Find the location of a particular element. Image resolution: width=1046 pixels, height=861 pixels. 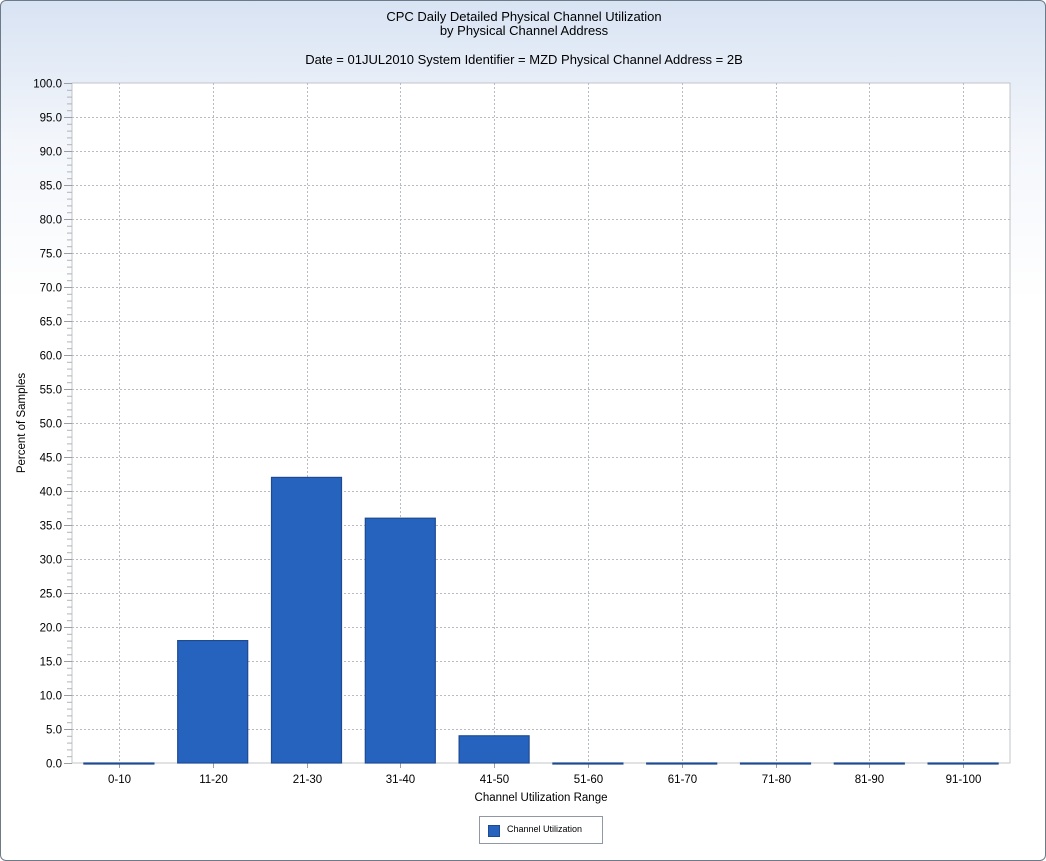

y-tick-label: 5.0 is located at coordinates (54, 731).